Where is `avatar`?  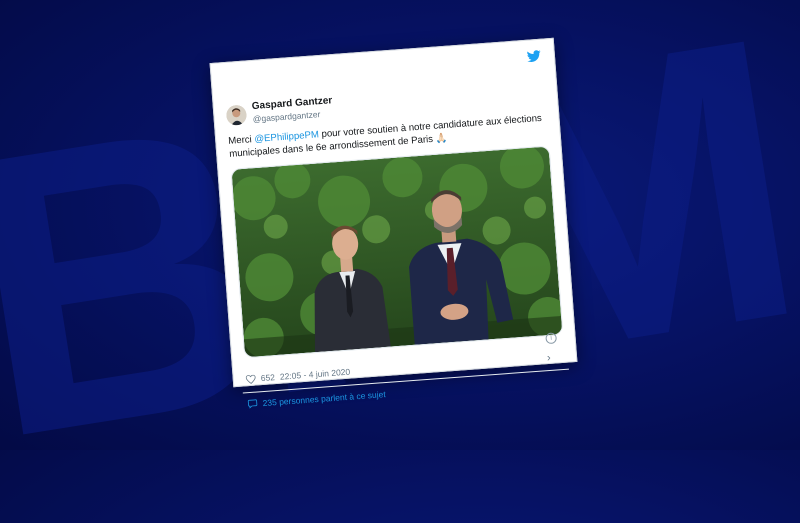
avatar is located at coordinates (236, 115).